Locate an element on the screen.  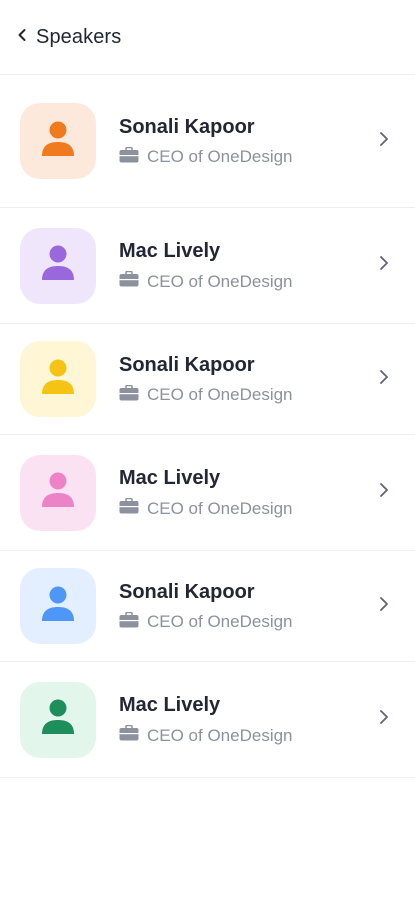
chevron-left-icon is located at coordinates (22, 37).